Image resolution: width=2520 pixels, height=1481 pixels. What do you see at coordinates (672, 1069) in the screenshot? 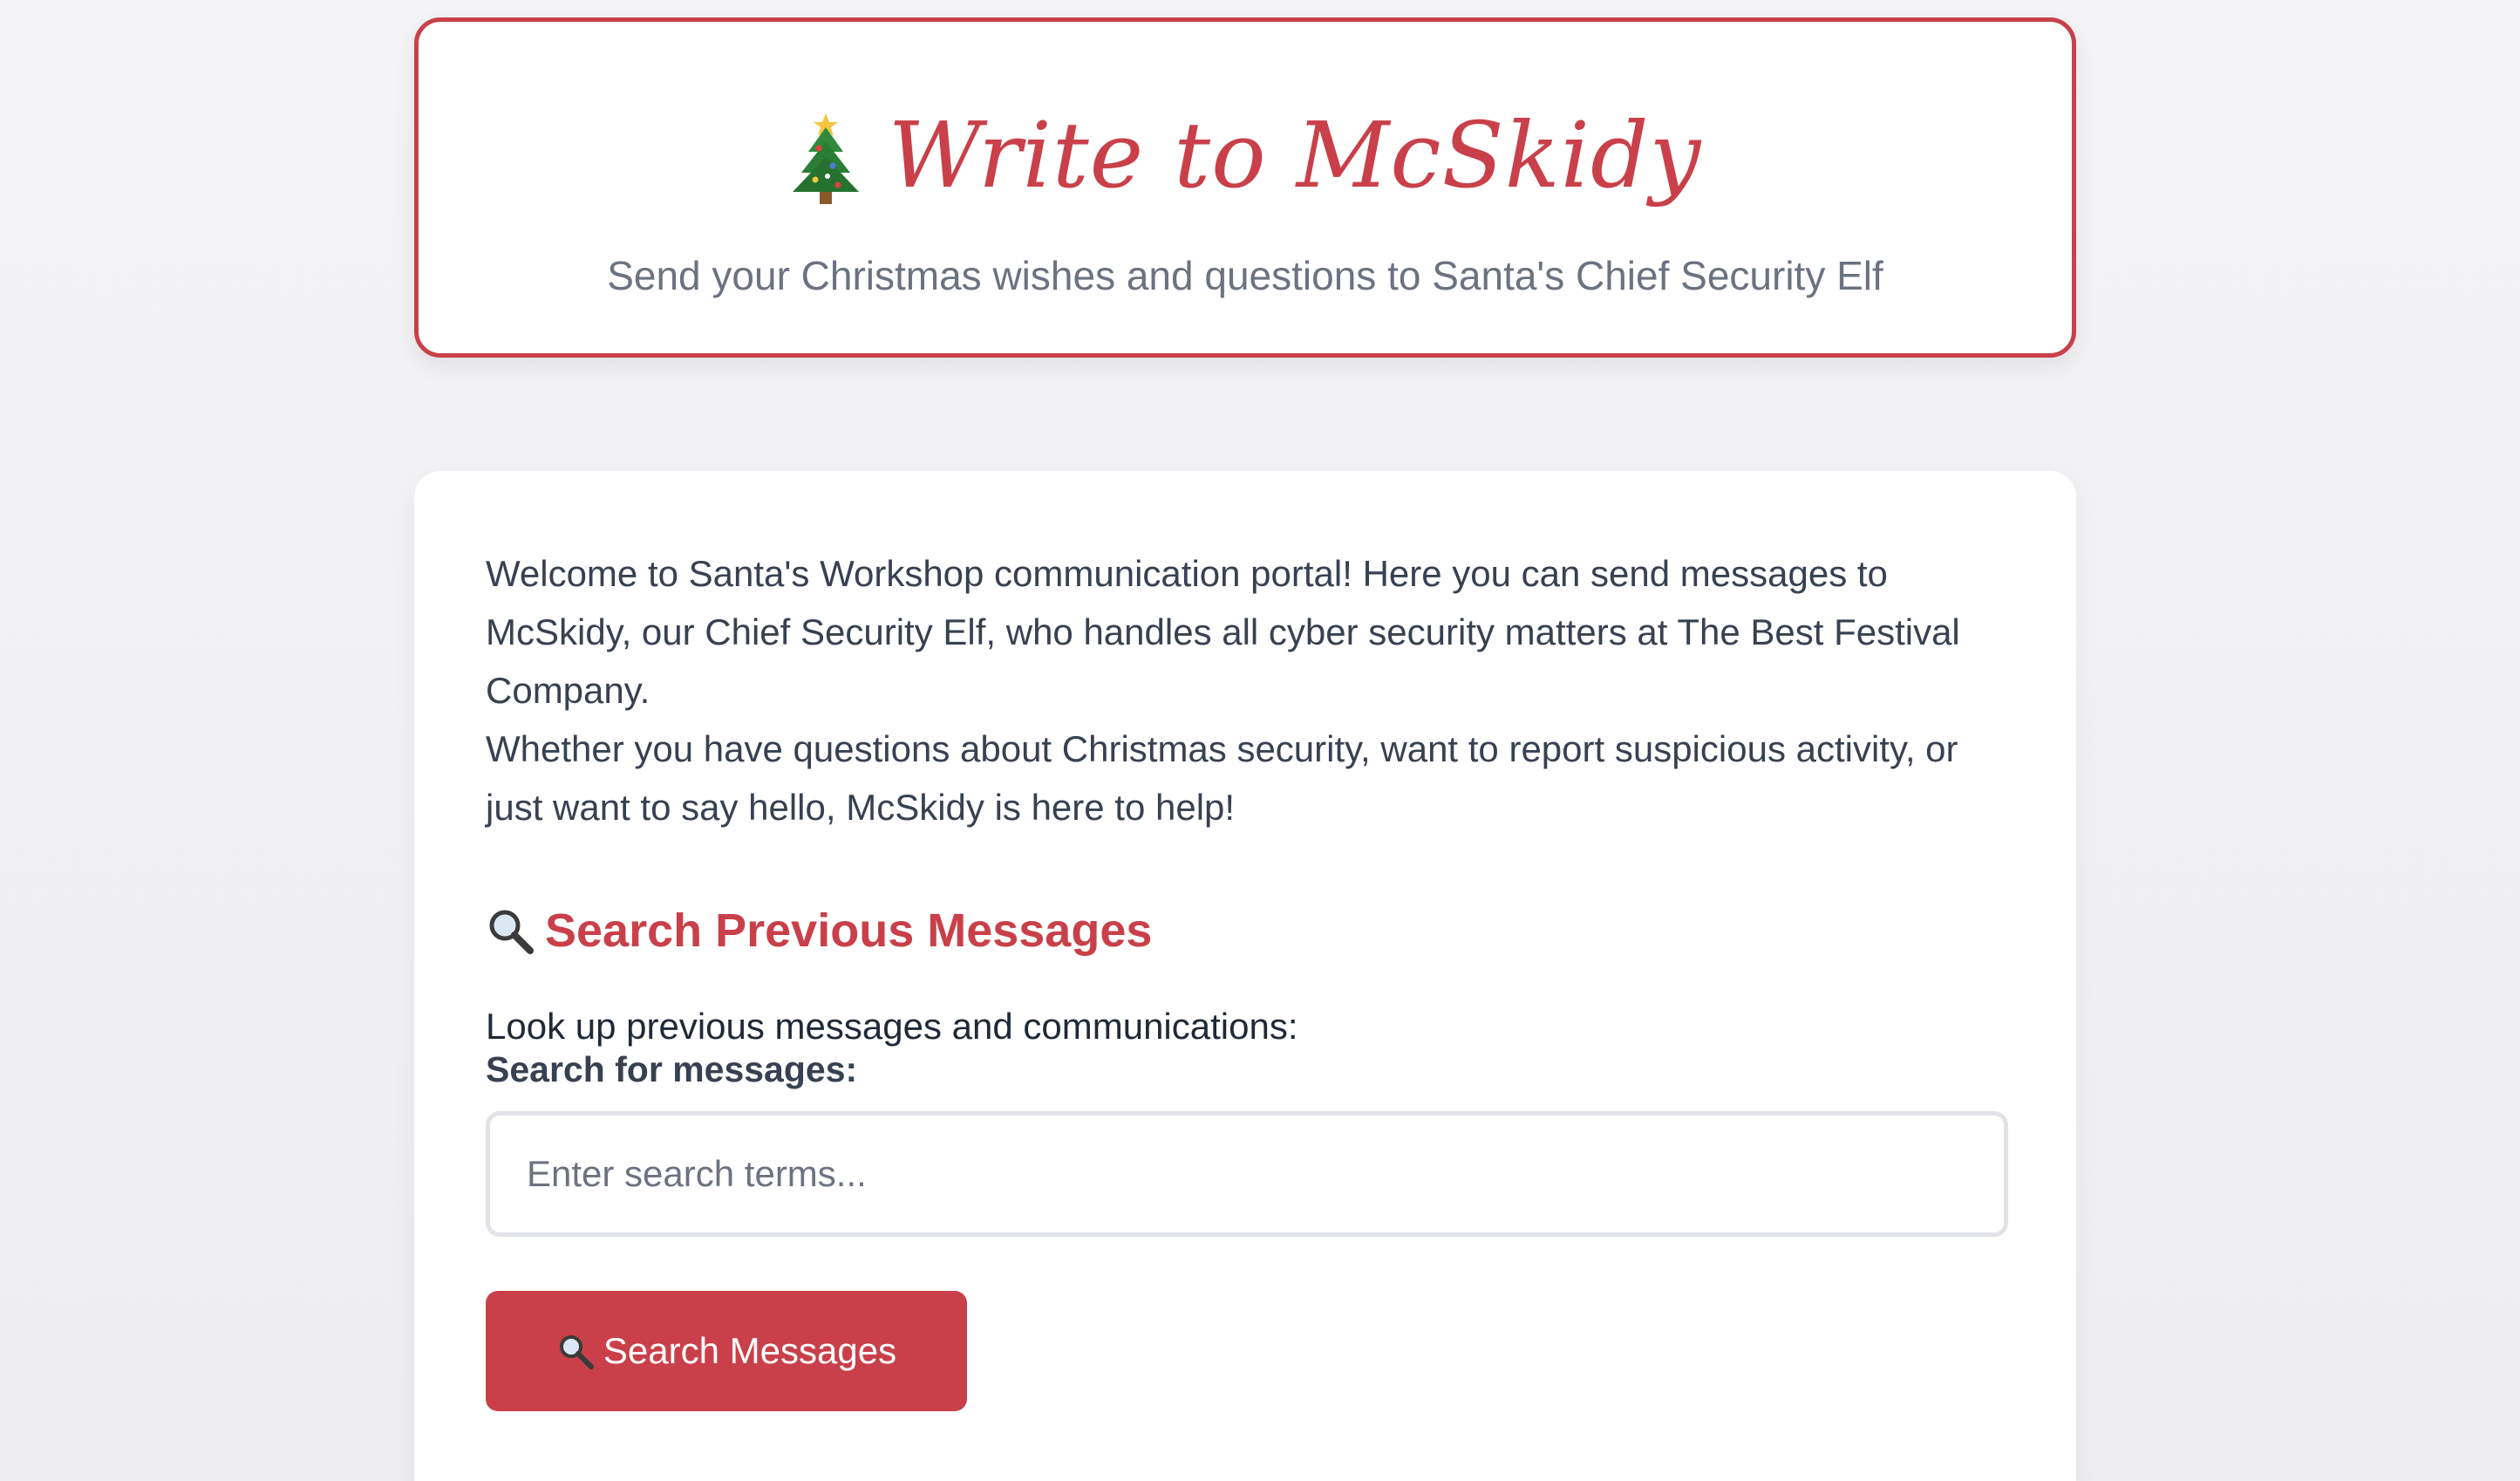
I see `search-label: Search for messages:` at bounding box center [672, 1069].